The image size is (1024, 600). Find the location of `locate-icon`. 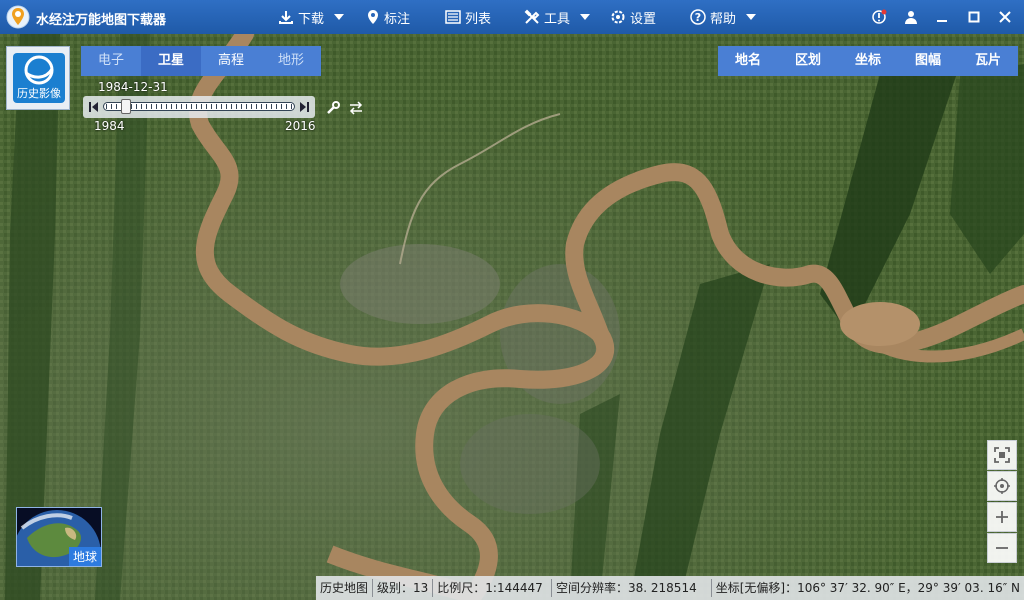

locate-icon is located at coordinates (1002, 486).